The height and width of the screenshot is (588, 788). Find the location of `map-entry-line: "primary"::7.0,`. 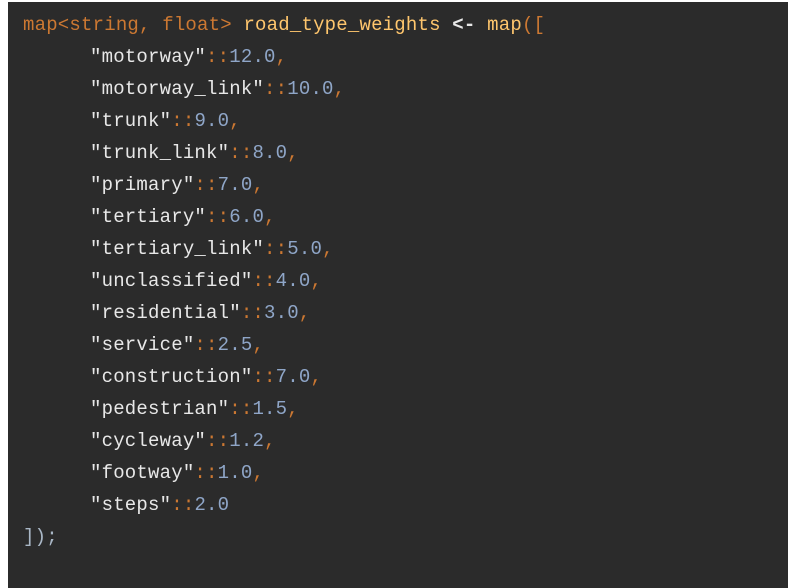

map-entry-line: "primary"::7.0, is located at coordinates (398, 185).